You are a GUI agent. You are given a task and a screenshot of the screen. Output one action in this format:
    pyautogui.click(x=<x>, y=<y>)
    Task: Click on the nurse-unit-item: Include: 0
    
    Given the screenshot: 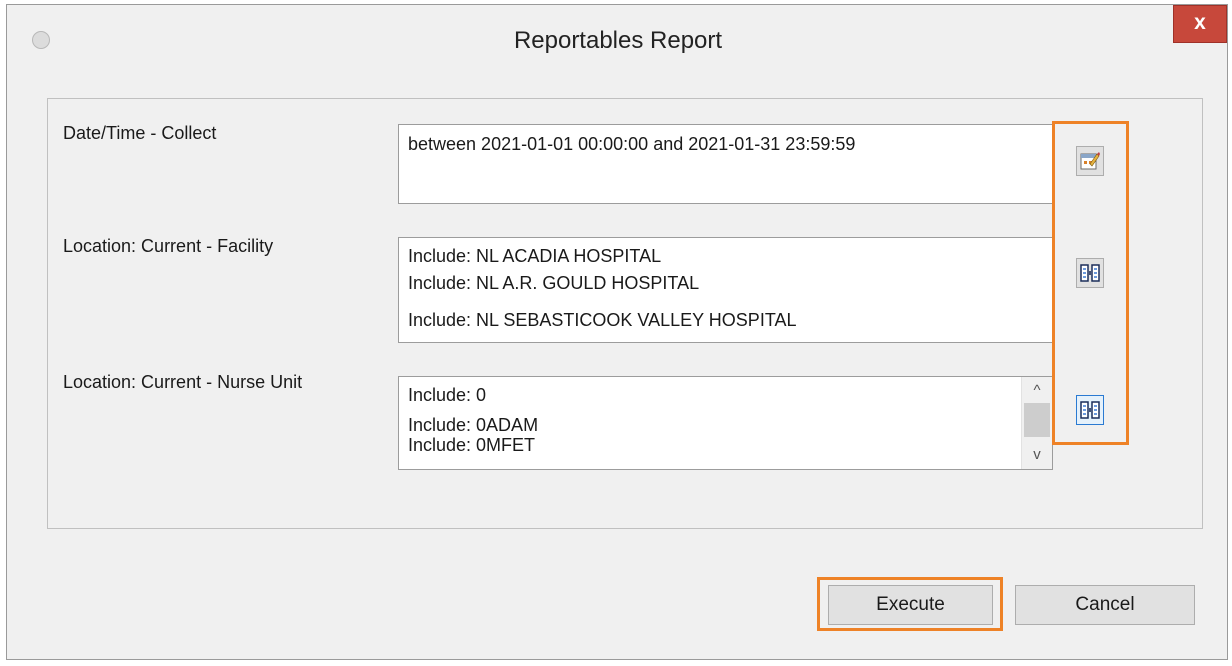 What is the action you would take?
    pyautogui.click(x=447, y=395)
    